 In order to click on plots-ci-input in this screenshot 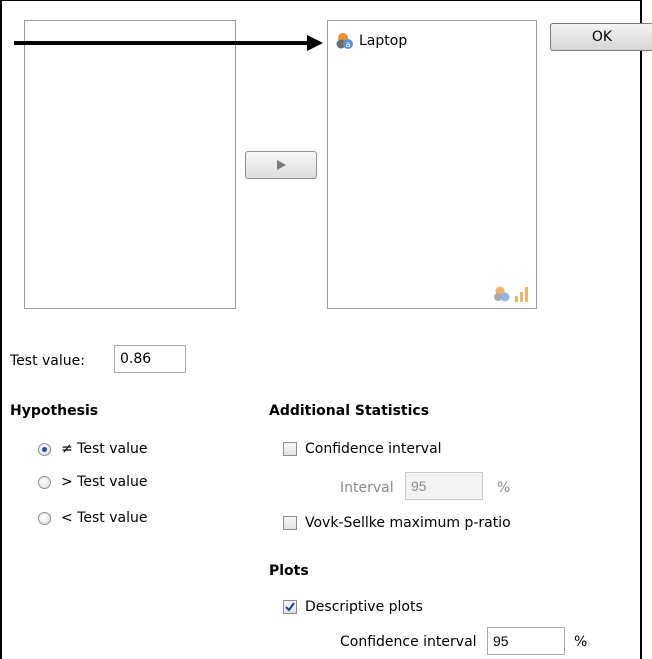, I will do `click(526, 641)`.